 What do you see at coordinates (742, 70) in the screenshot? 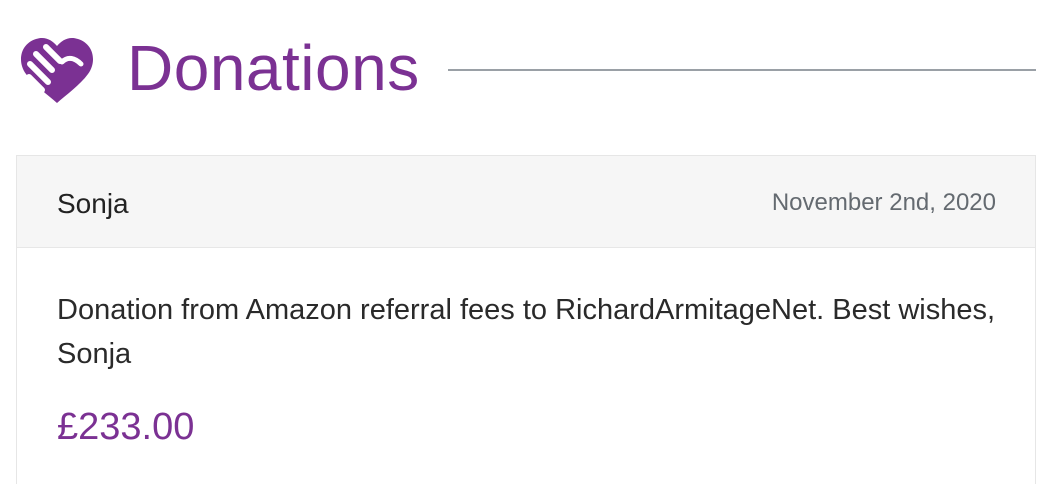
I see `header-divider` at bounding box center [742, 70].